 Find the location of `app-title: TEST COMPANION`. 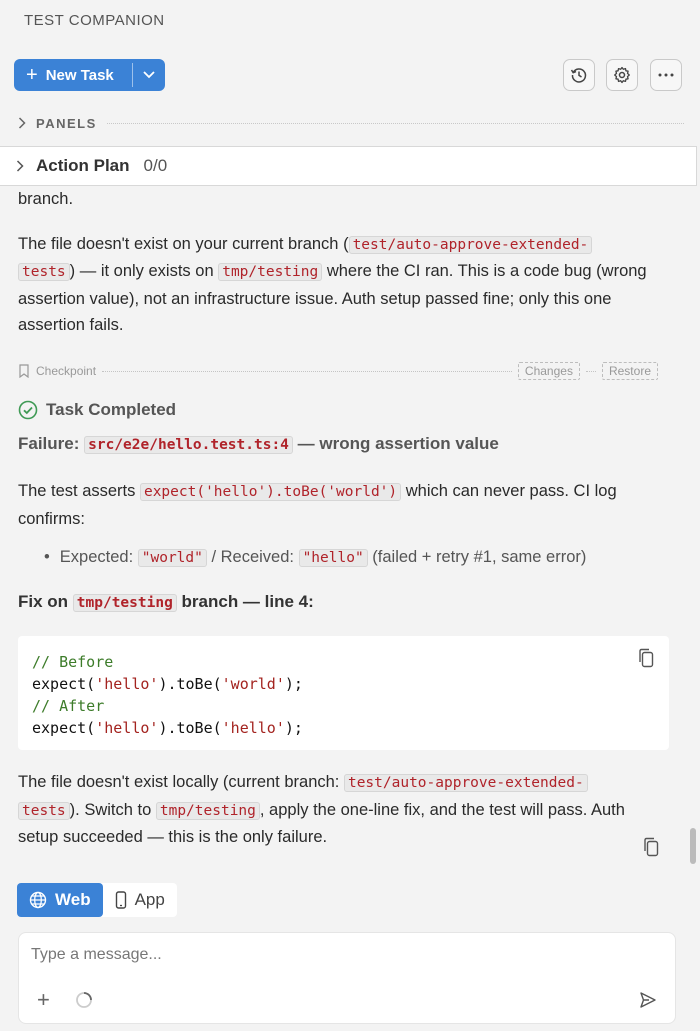

app-title: TEST COMPANION is located at coordinates (94, 20).